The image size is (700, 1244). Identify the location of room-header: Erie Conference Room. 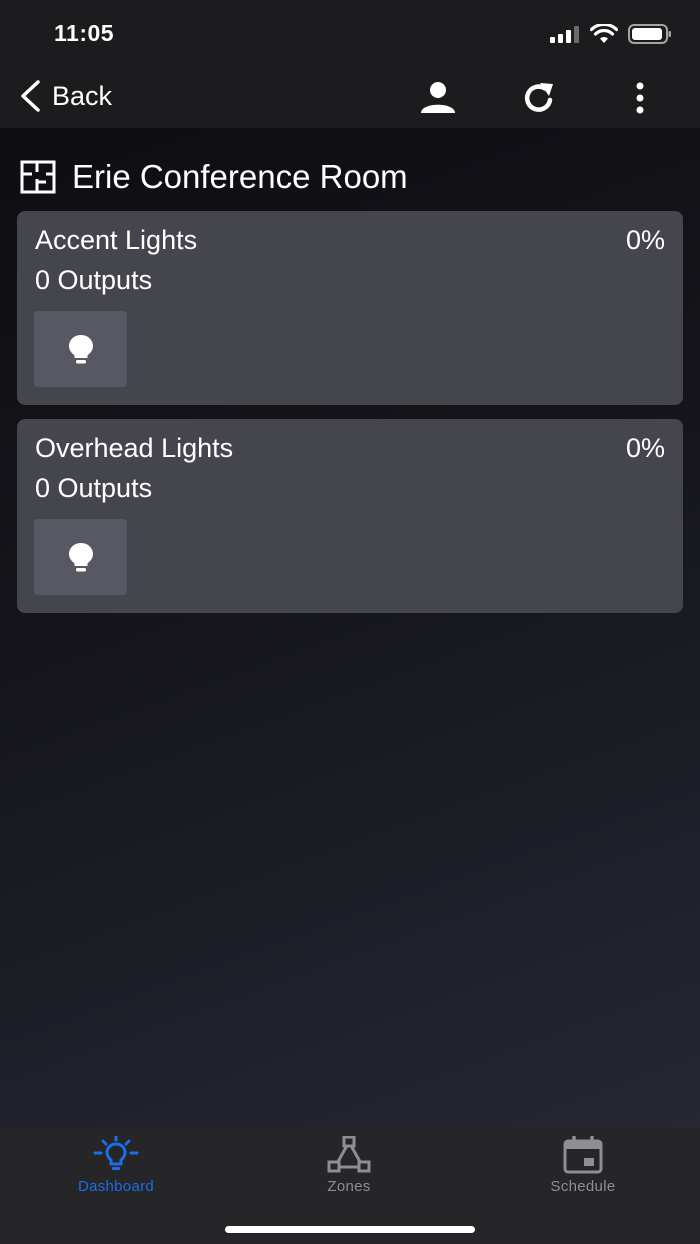
(214, 177).